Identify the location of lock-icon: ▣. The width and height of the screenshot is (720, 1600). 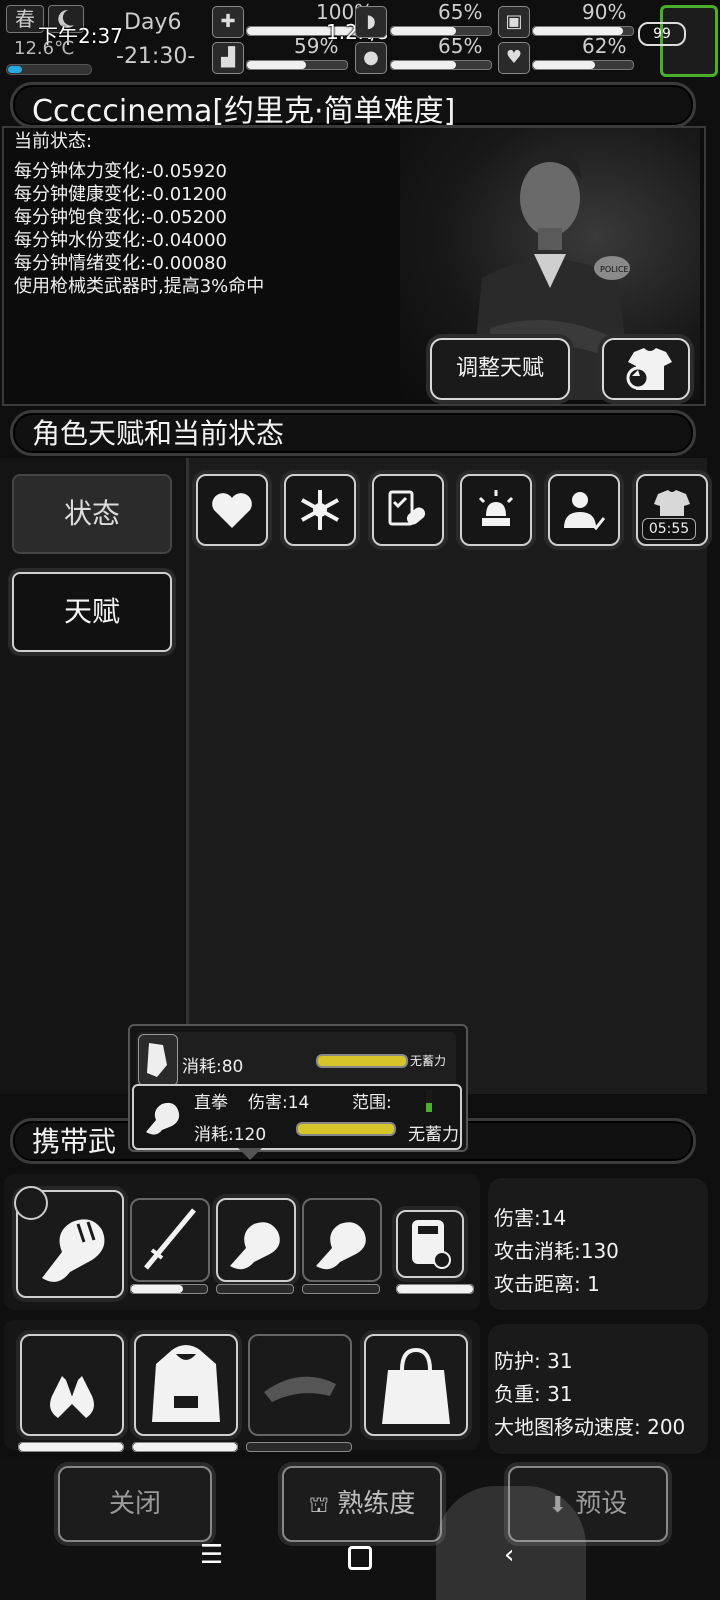
(514, 22).